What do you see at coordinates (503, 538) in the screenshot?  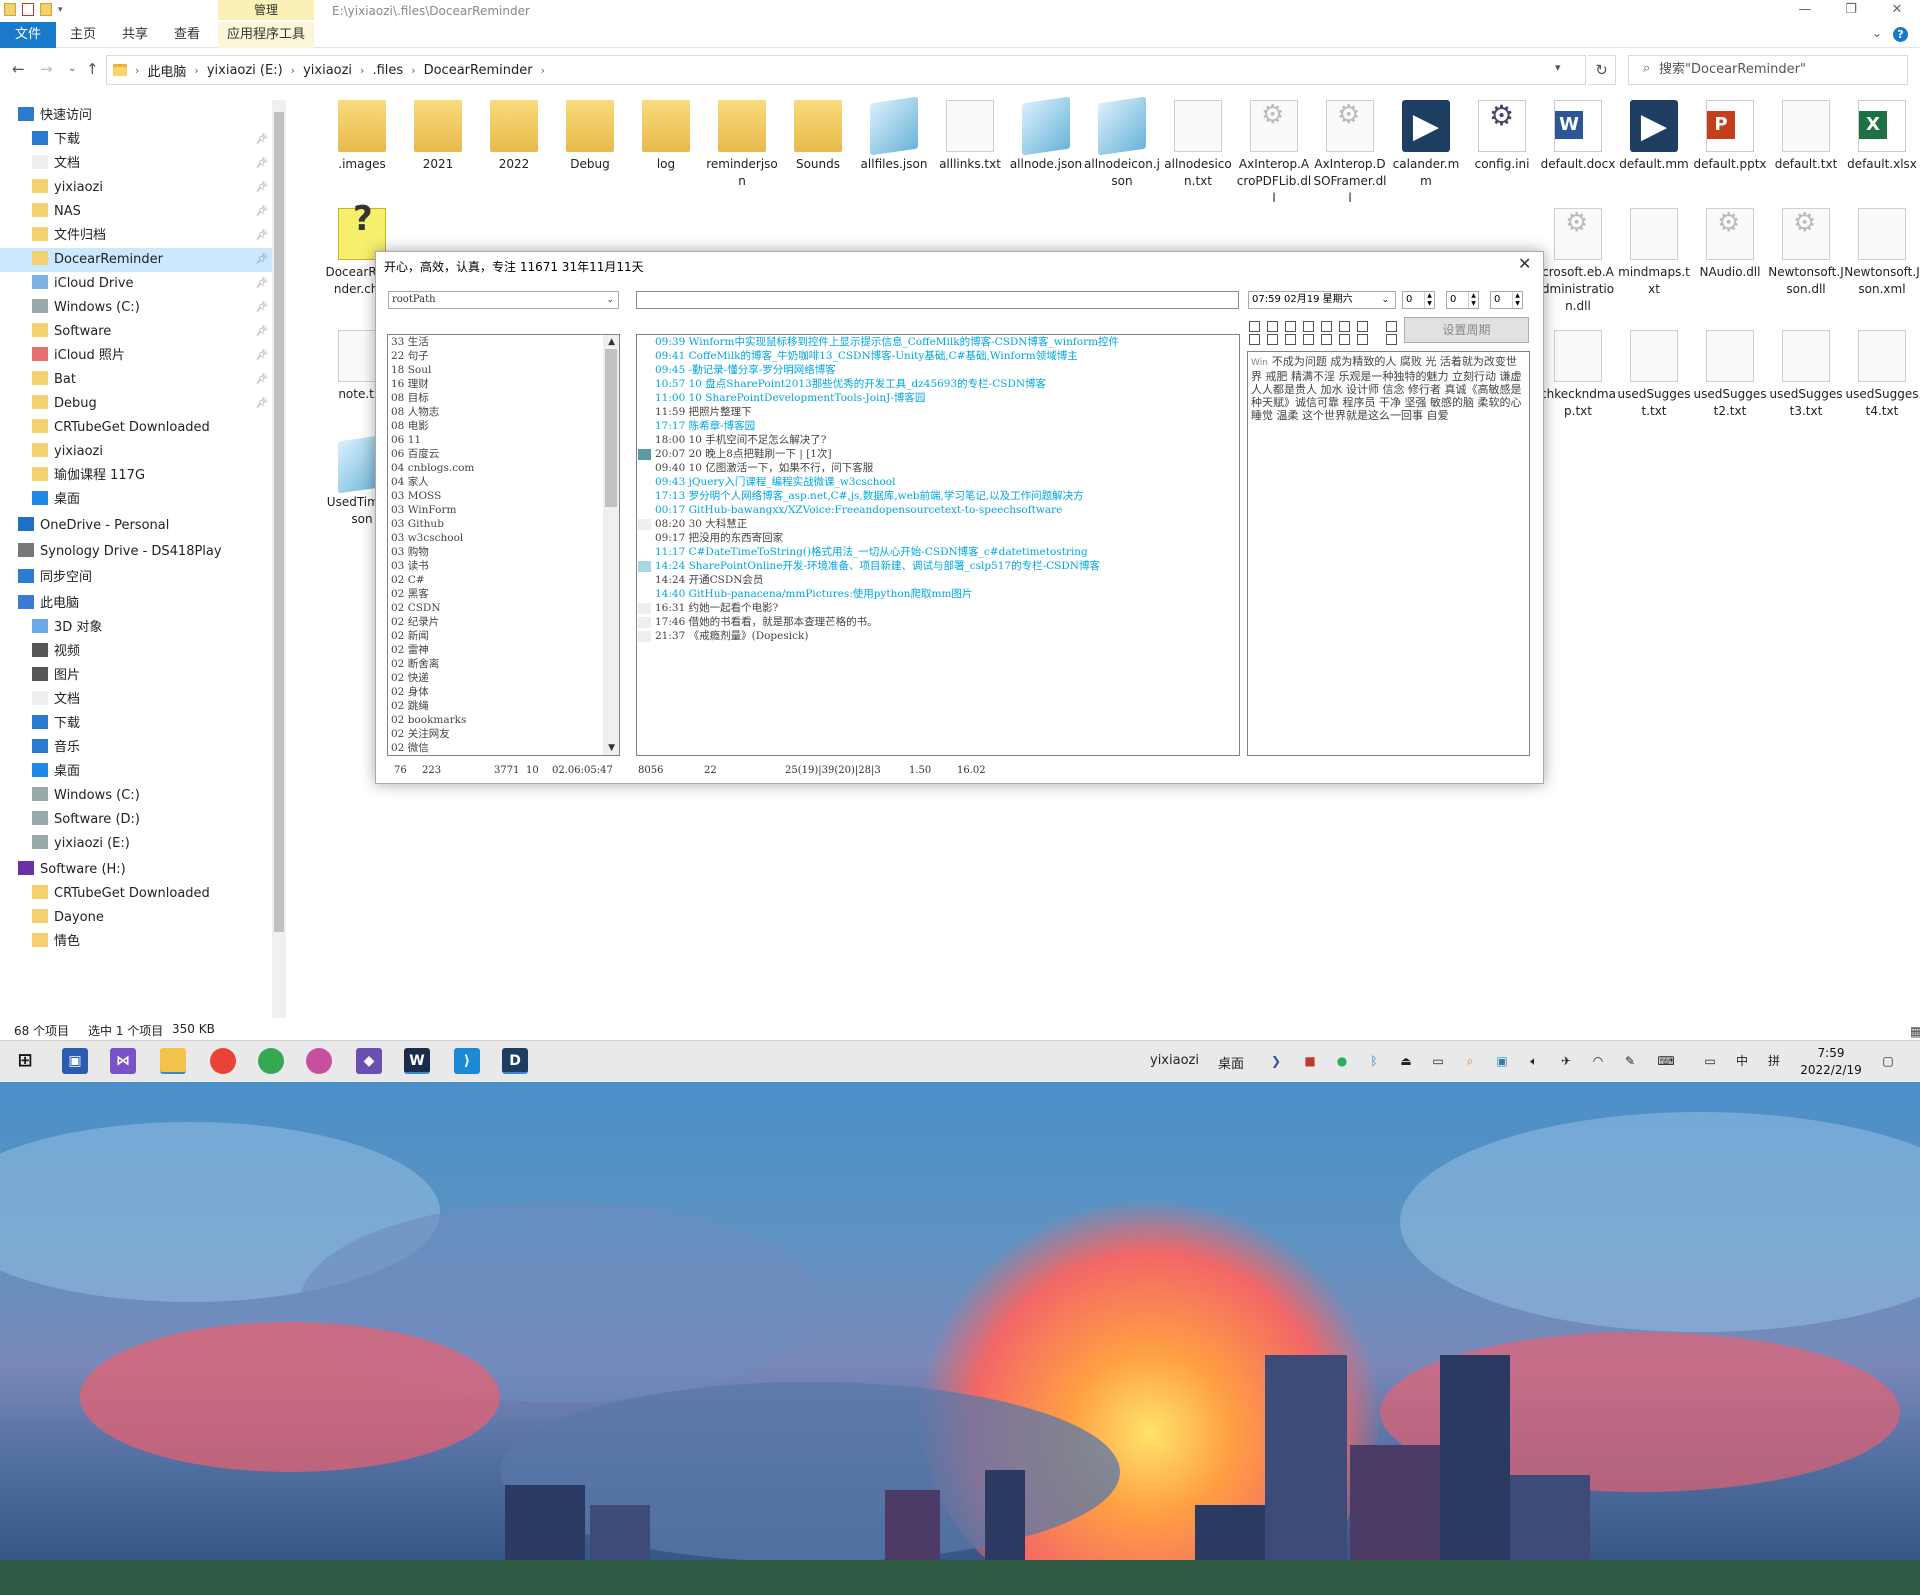 I see `category-item: 03 w3cschool` at bounding box center [503, 538].